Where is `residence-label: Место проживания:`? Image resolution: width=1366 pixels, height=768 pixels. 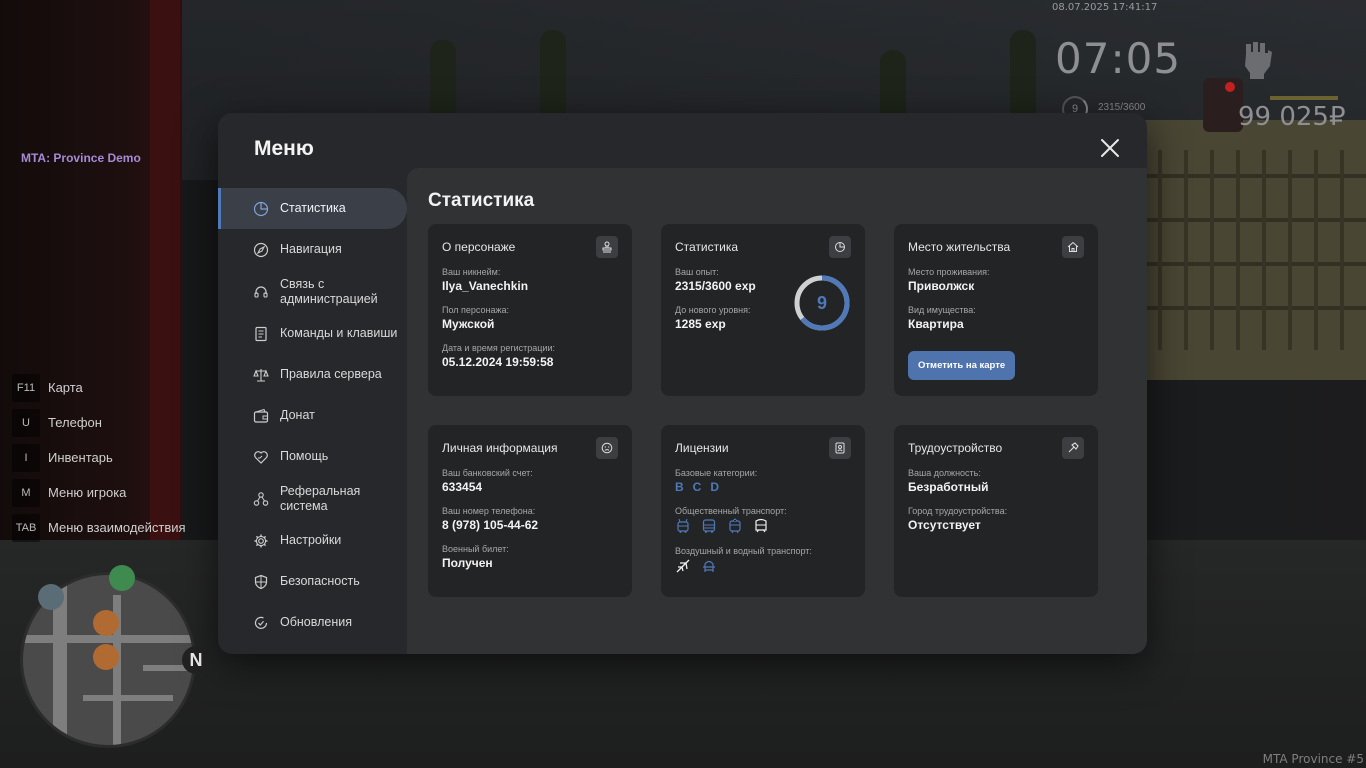
residence-label: Место проживания: is located at coordinates (949, 272).